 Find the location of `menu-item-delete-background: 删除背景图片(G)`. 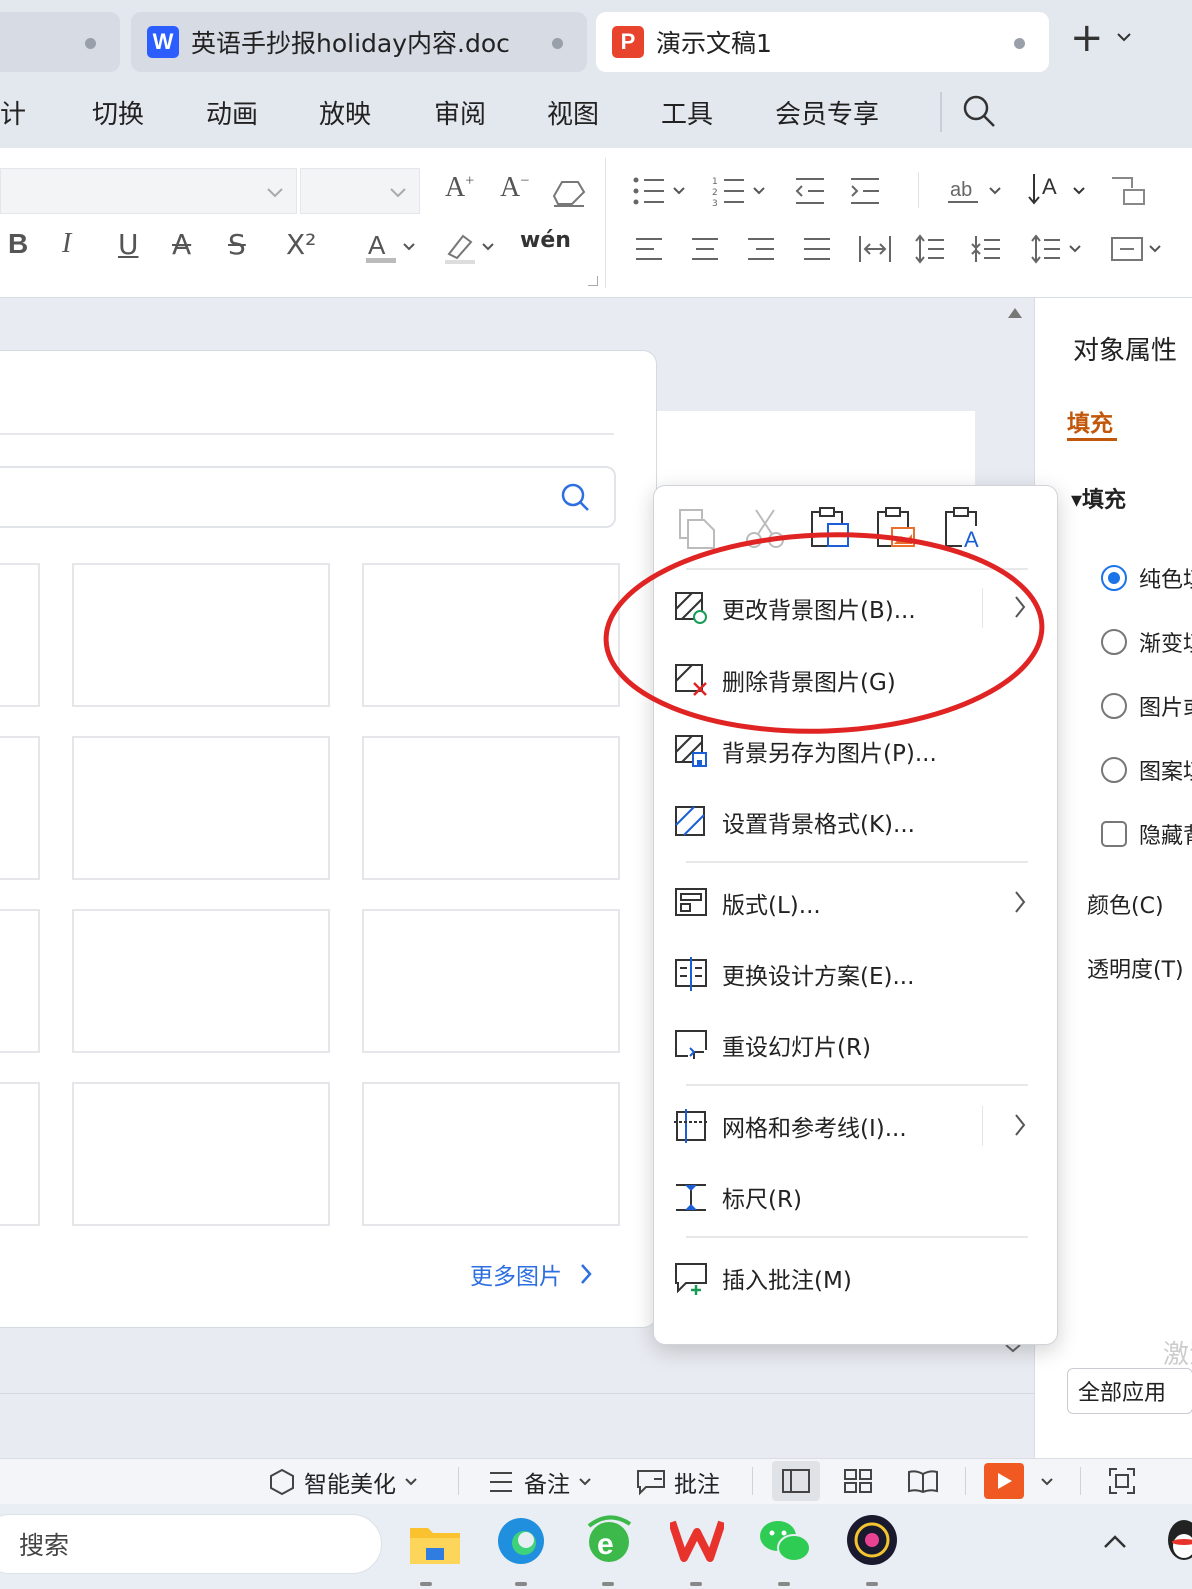

menu-item-delete-background: 删除背景图片(G) is located at coordinates (856, 680).